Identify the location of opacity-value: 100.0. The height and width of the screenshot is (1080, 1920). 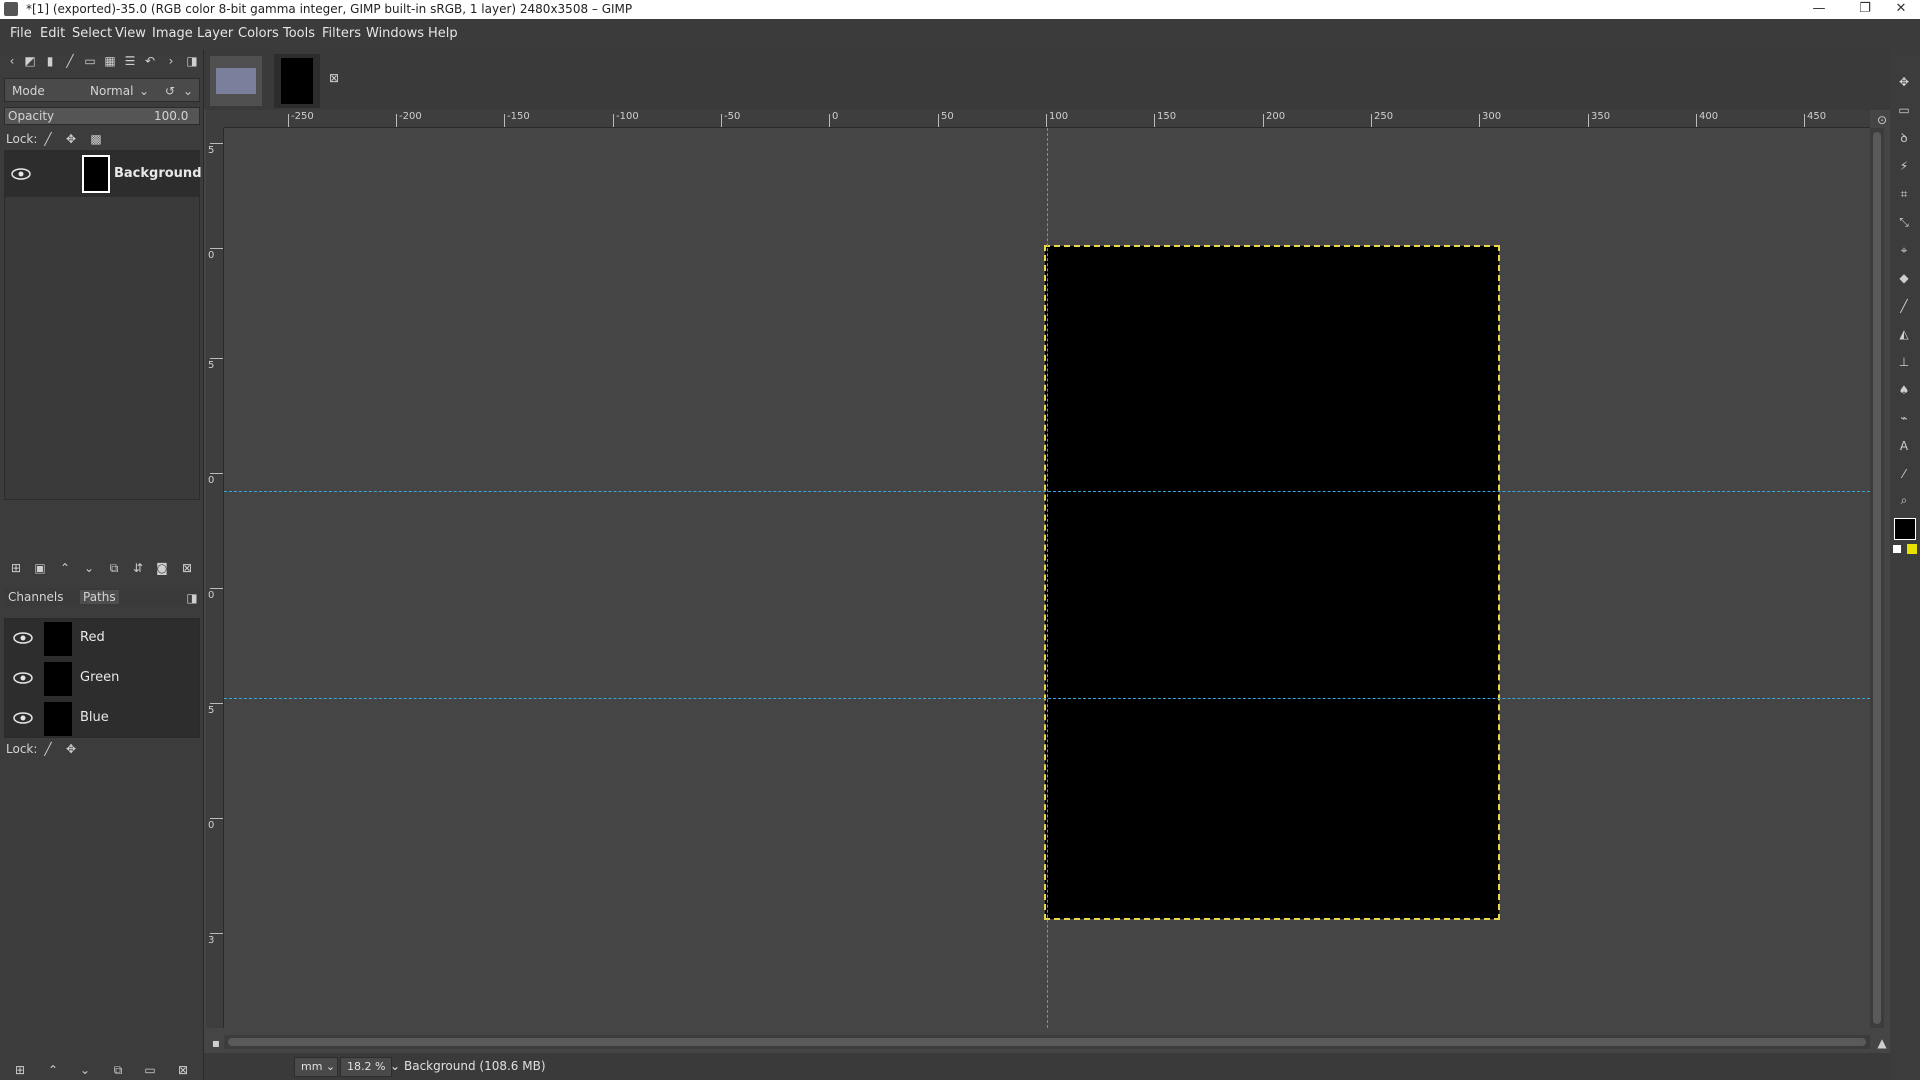
(171, 116).